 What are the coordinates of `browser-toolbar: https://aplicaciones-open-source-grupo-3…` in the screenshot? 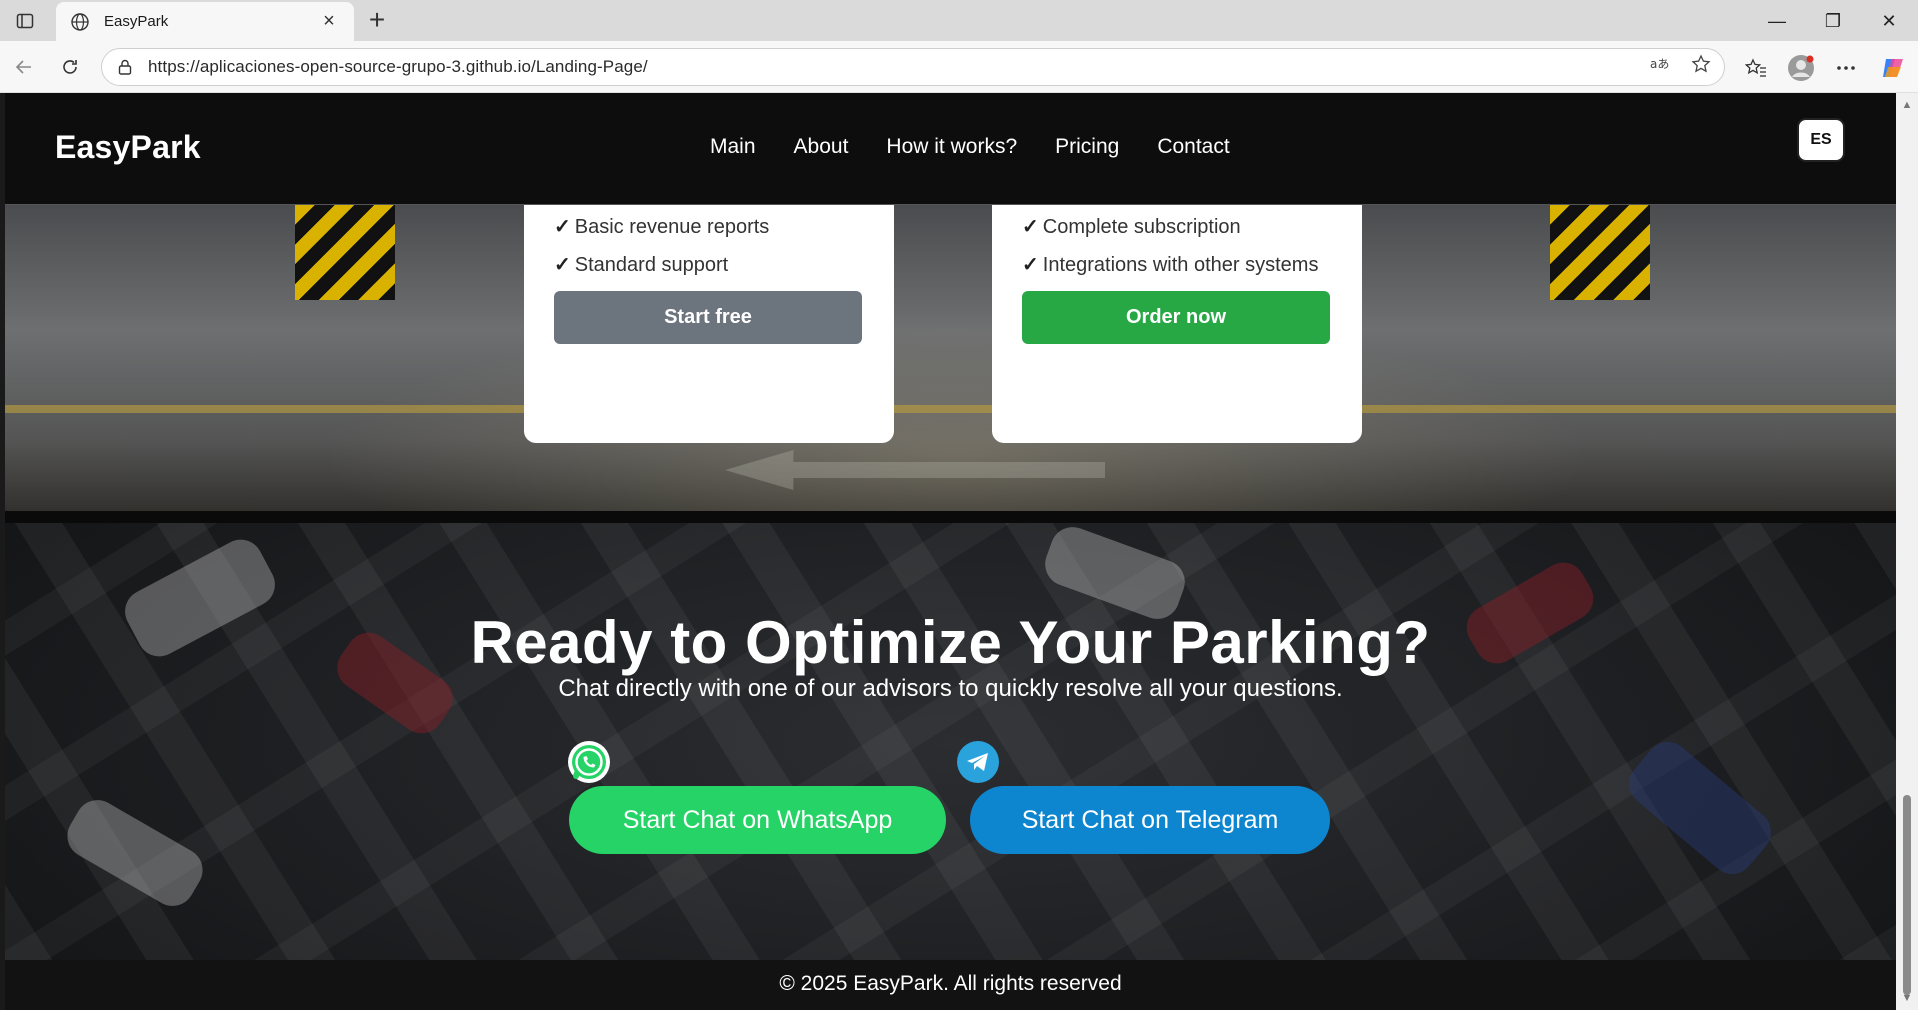 It's located at (959, 67).